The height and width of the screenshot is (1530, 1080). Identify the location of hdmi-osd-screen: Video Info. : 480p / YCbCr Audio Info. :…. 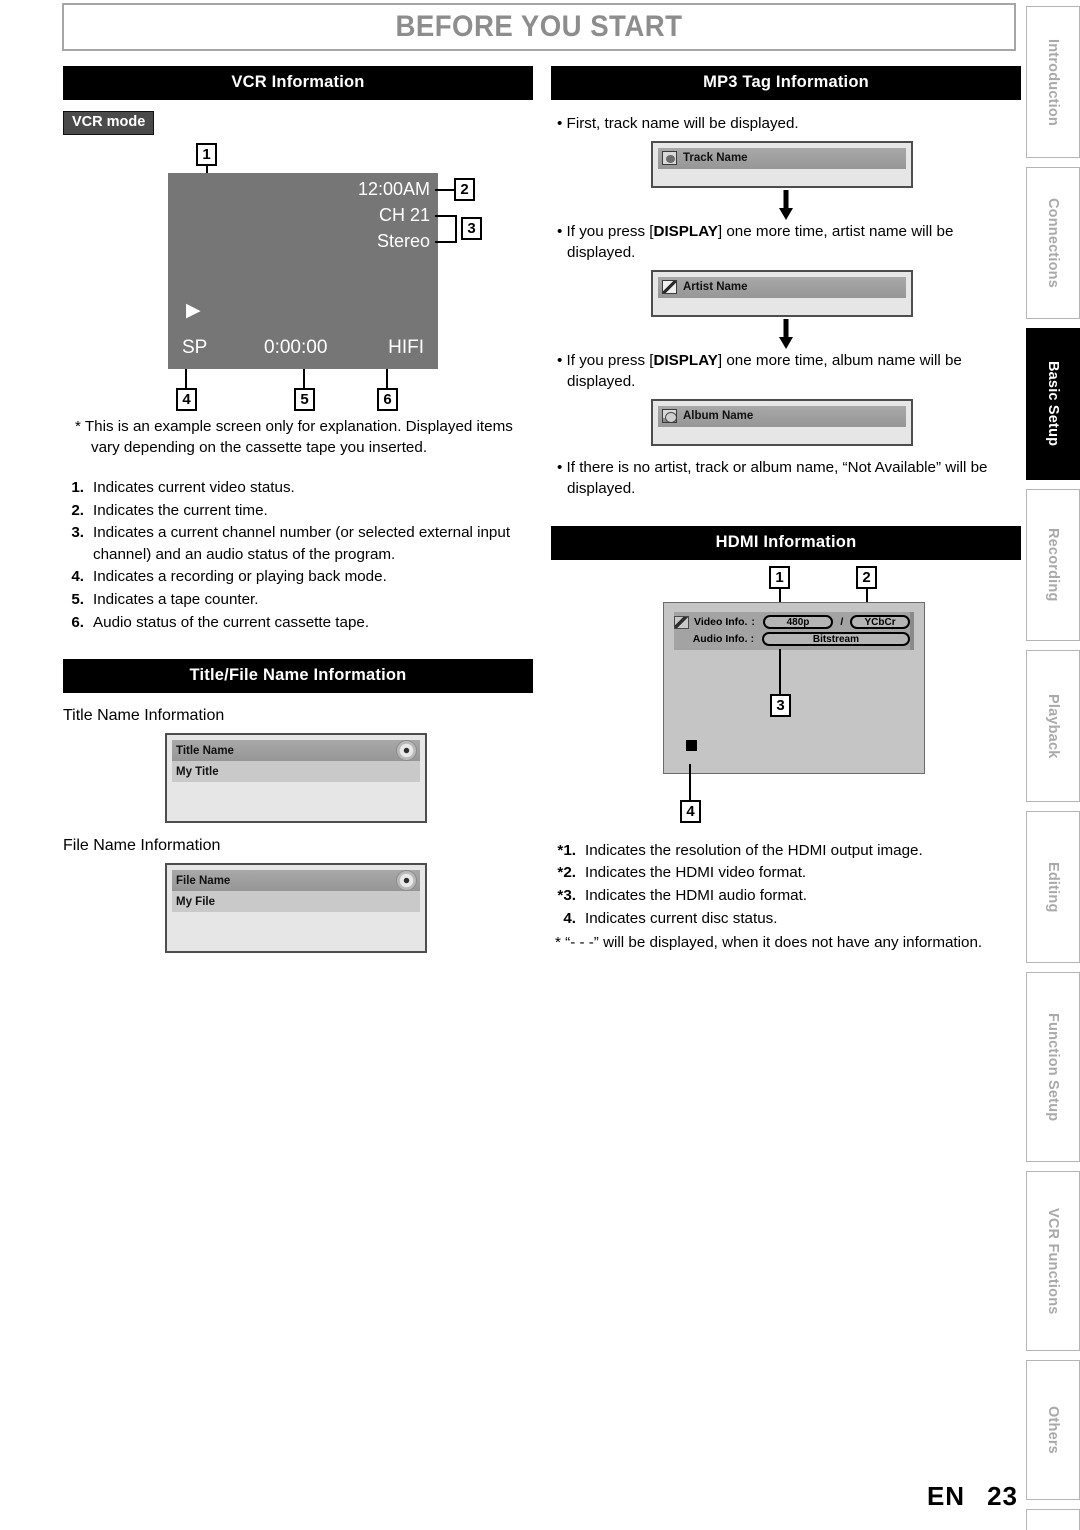
(794, 687).